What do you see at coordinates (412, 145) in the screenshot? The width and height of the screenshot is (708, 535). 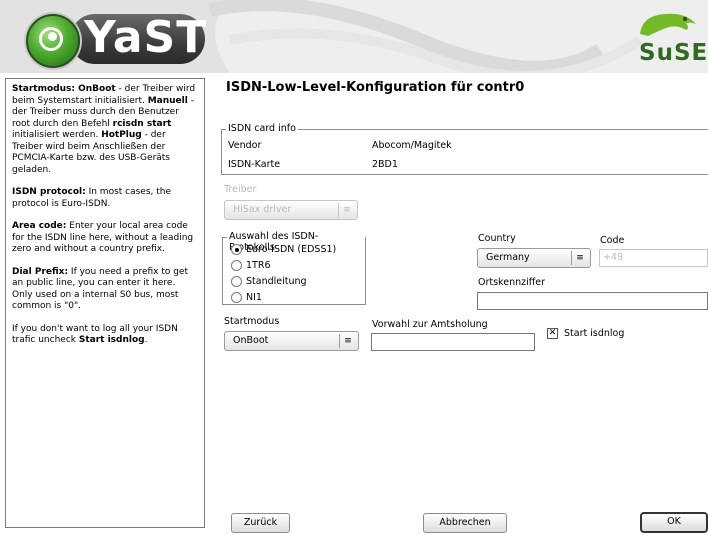 I see `vendor-value: Abocom/Magitek` at bounding box center [412, 145].